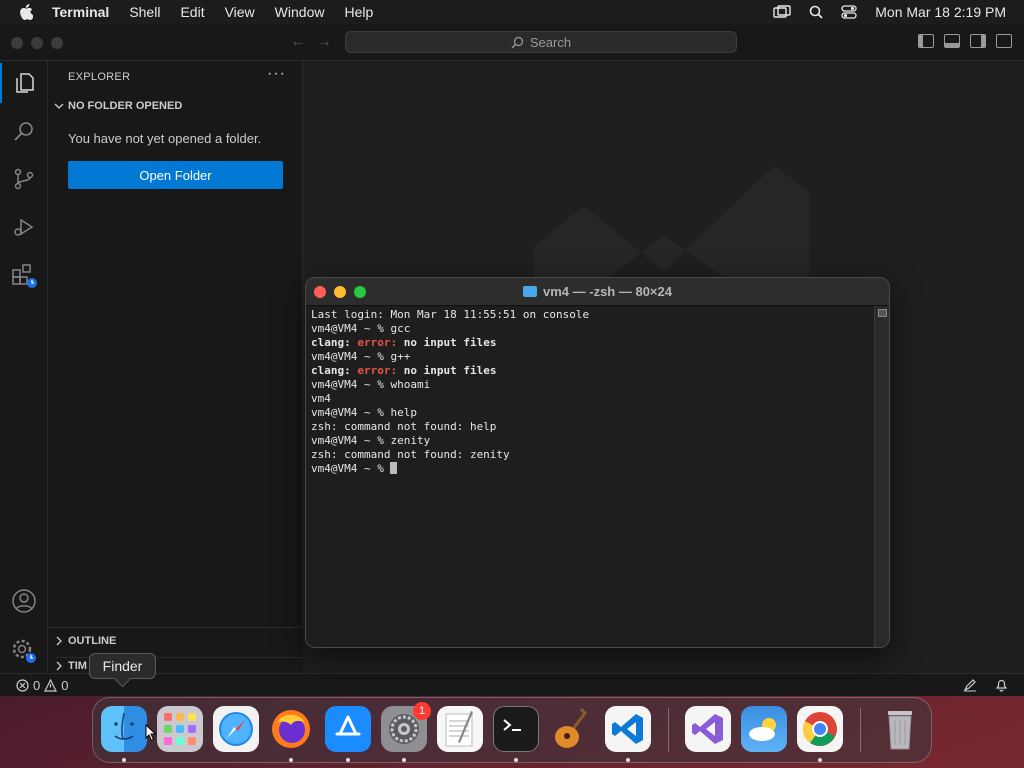 The height and width of the screenshot is (768, 1024). I want to click on menubar-clock: Mon Mar 18 2:19 PM, so click(940, 12).